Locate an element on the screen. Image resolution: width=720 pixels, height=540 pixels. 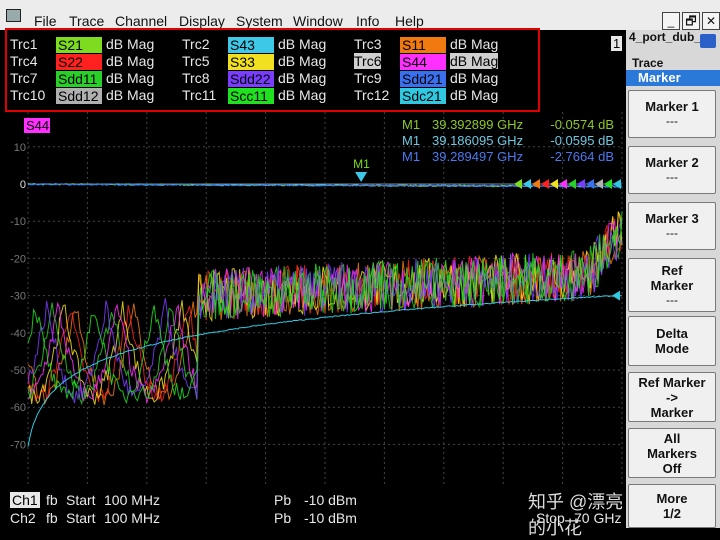
softkey-marker-2: Marker 2 --- is located at coordinates (672, 170).